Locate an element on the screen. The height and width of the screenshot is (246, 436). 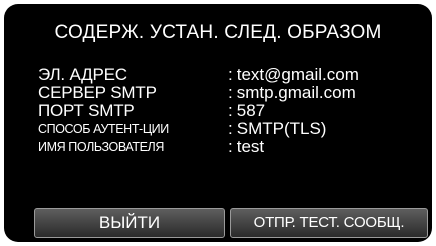
setting-value-username: : test is located at coordinates (246, 147).